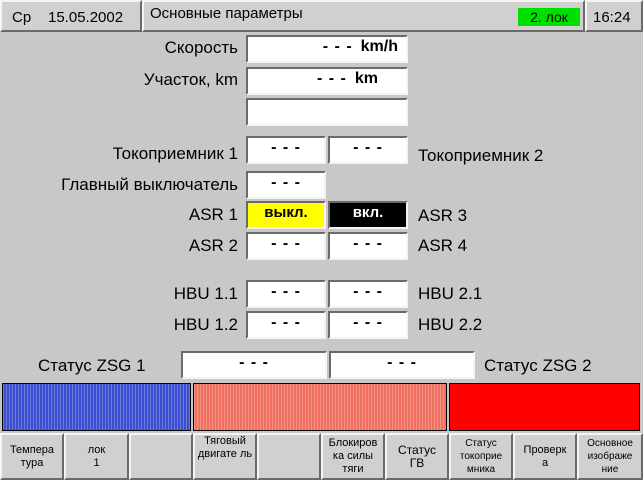 The height and width of the screenshot is (480, 643). I want to click on softkey-traction-motor: Тяговый двигате ль, so click(225, 456).